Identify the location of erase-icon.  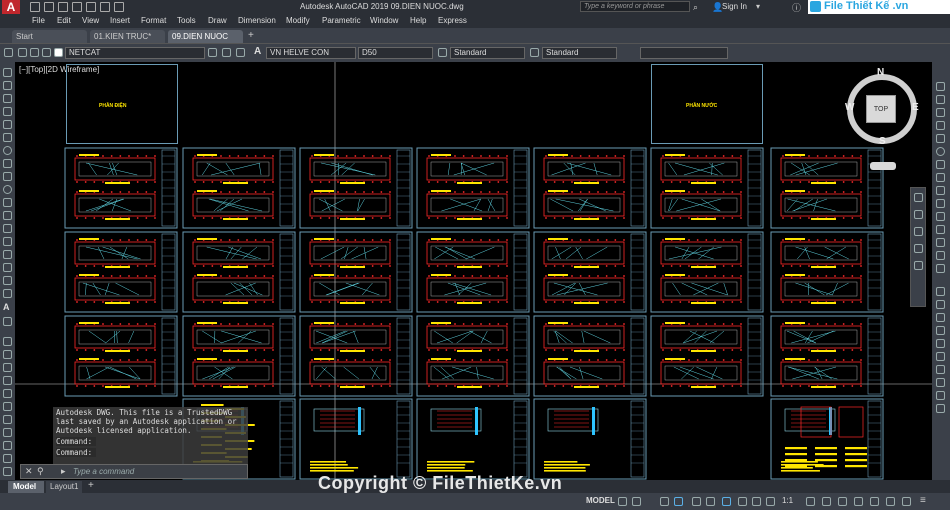
(7, 341).